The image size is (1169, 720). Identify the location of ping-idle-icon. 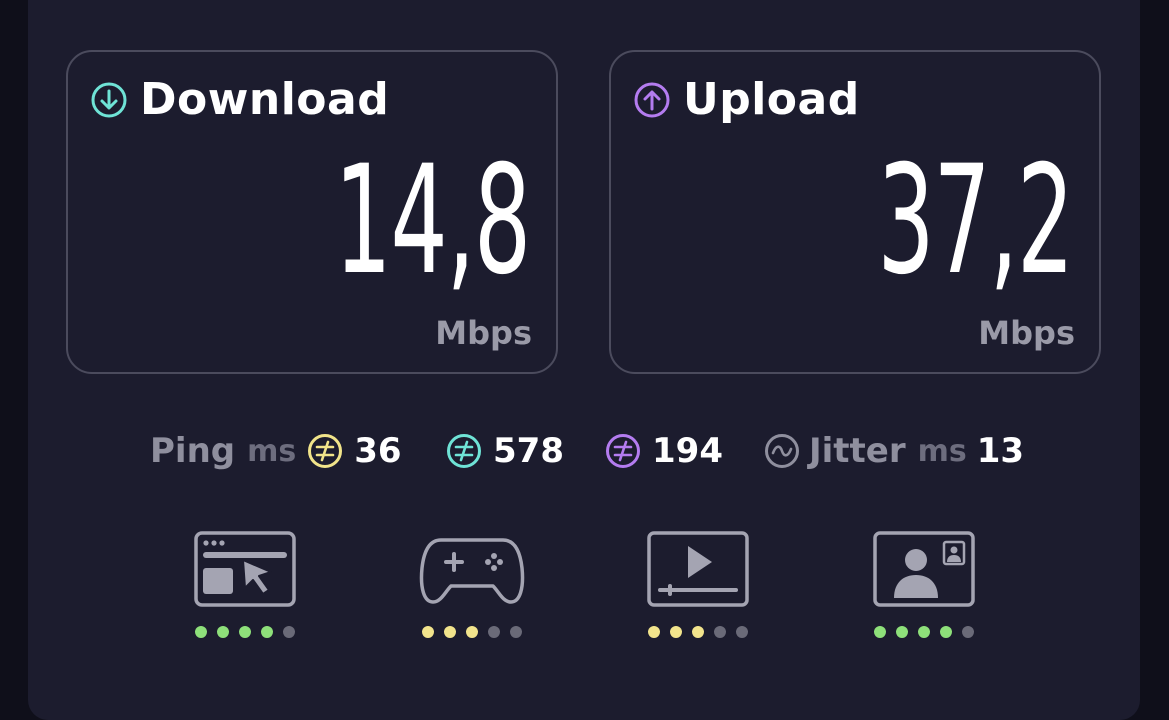
(325, 451).